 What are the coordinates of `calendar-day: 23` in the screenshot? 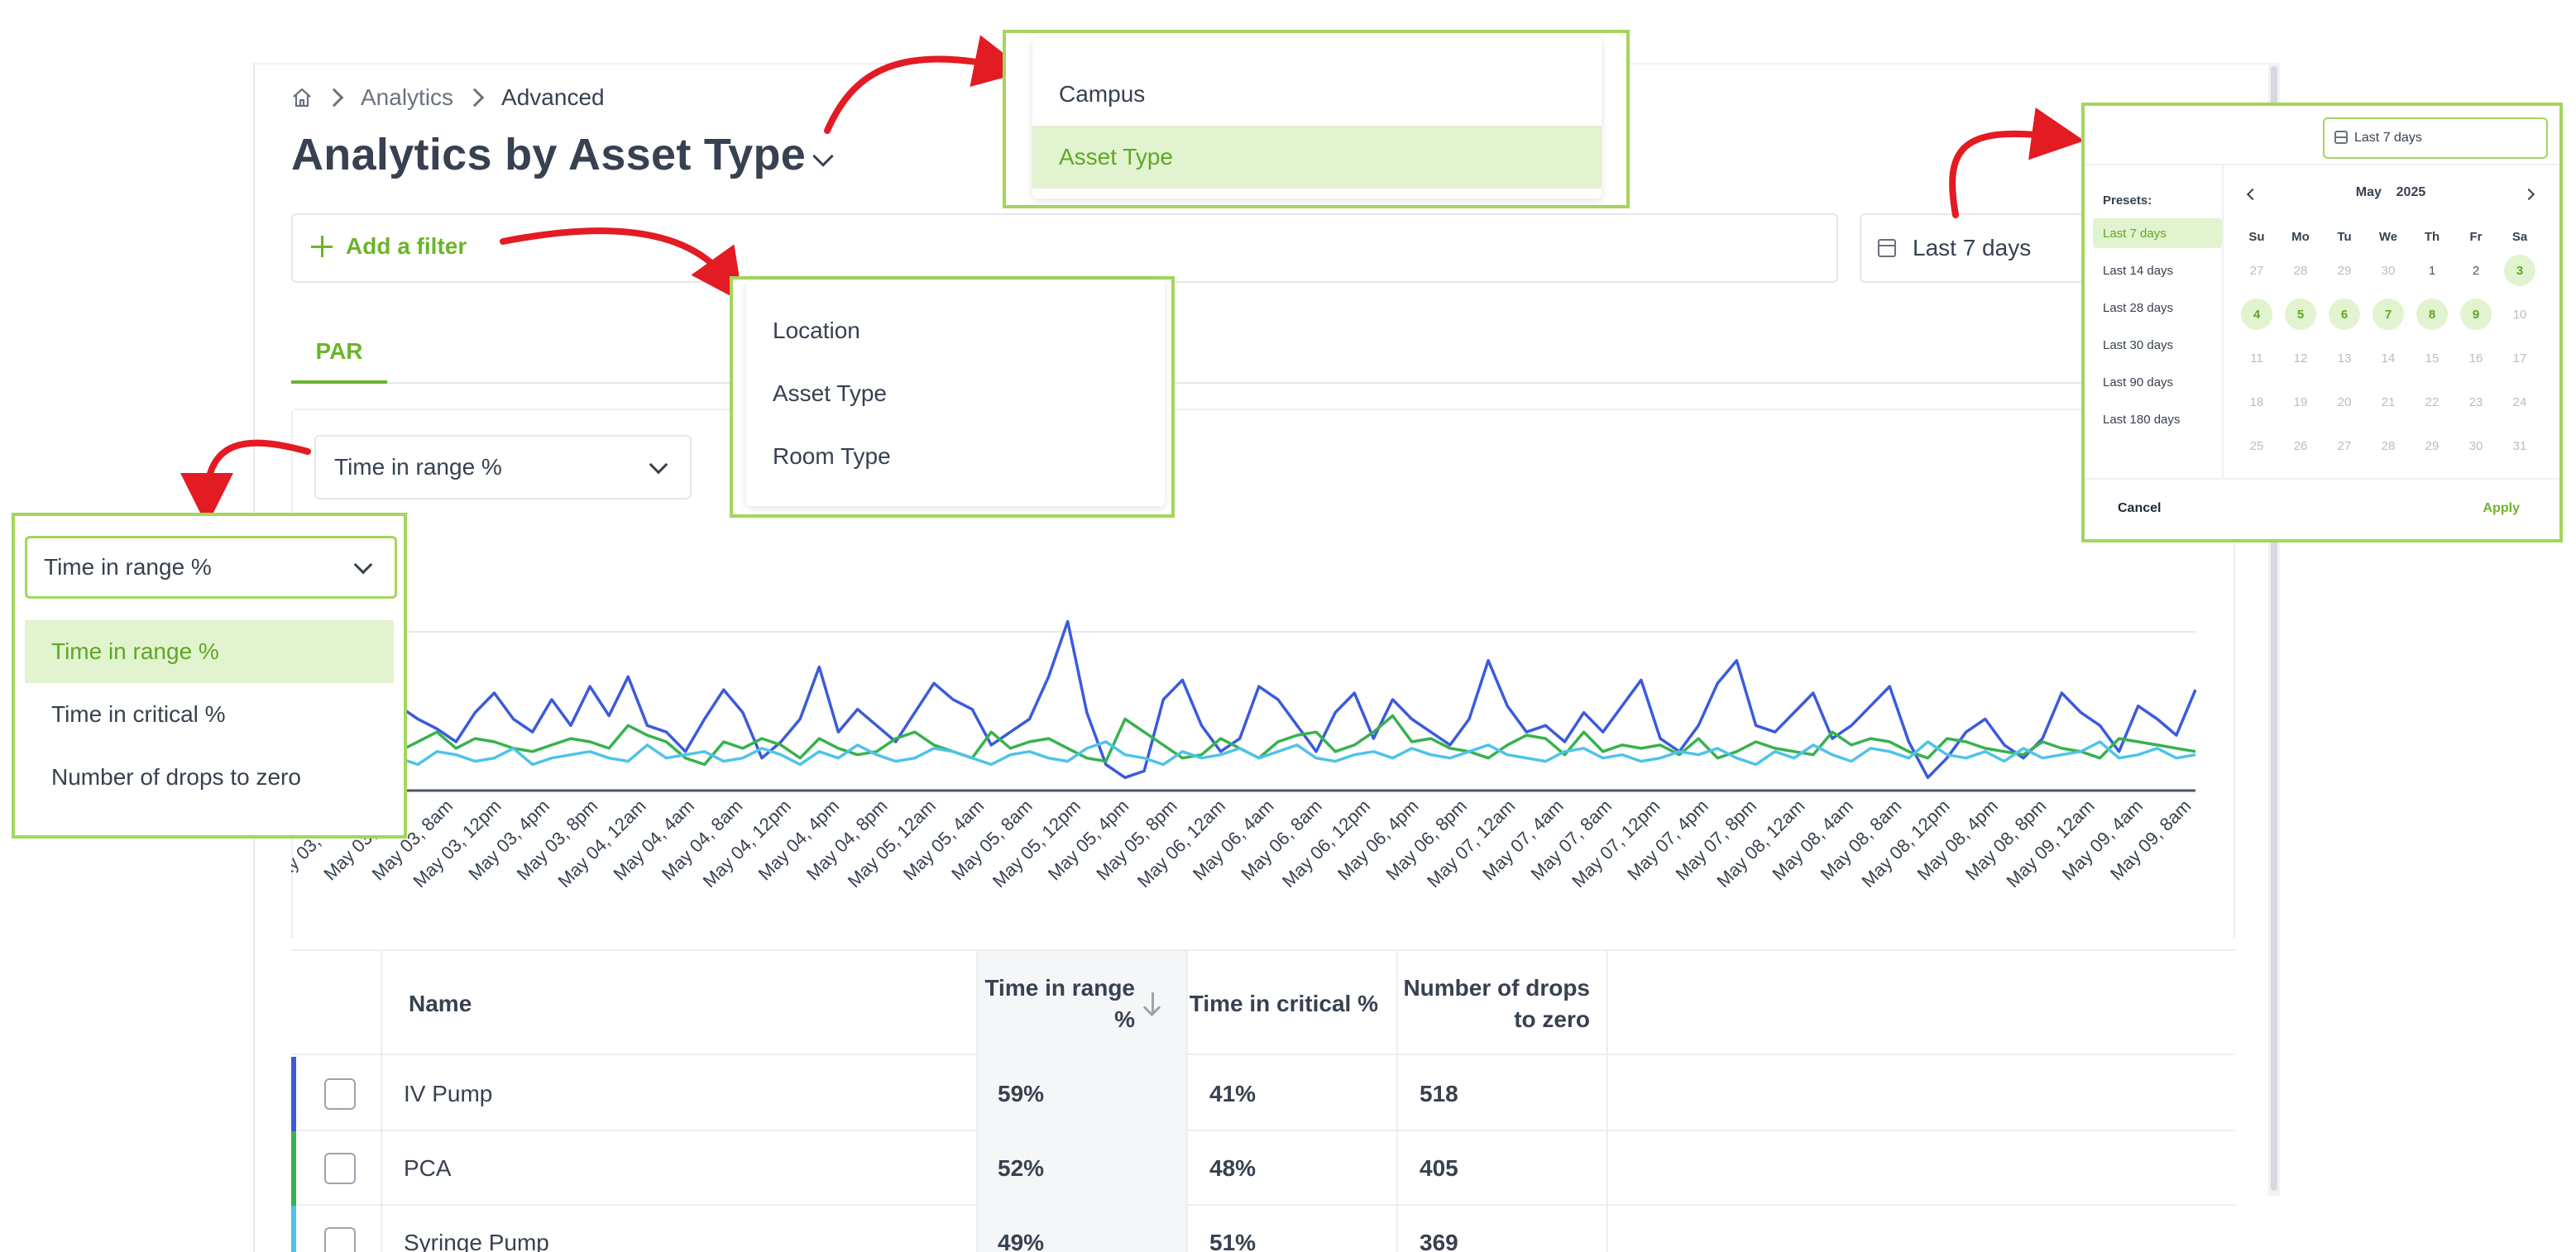 It's located at (2476, 402).